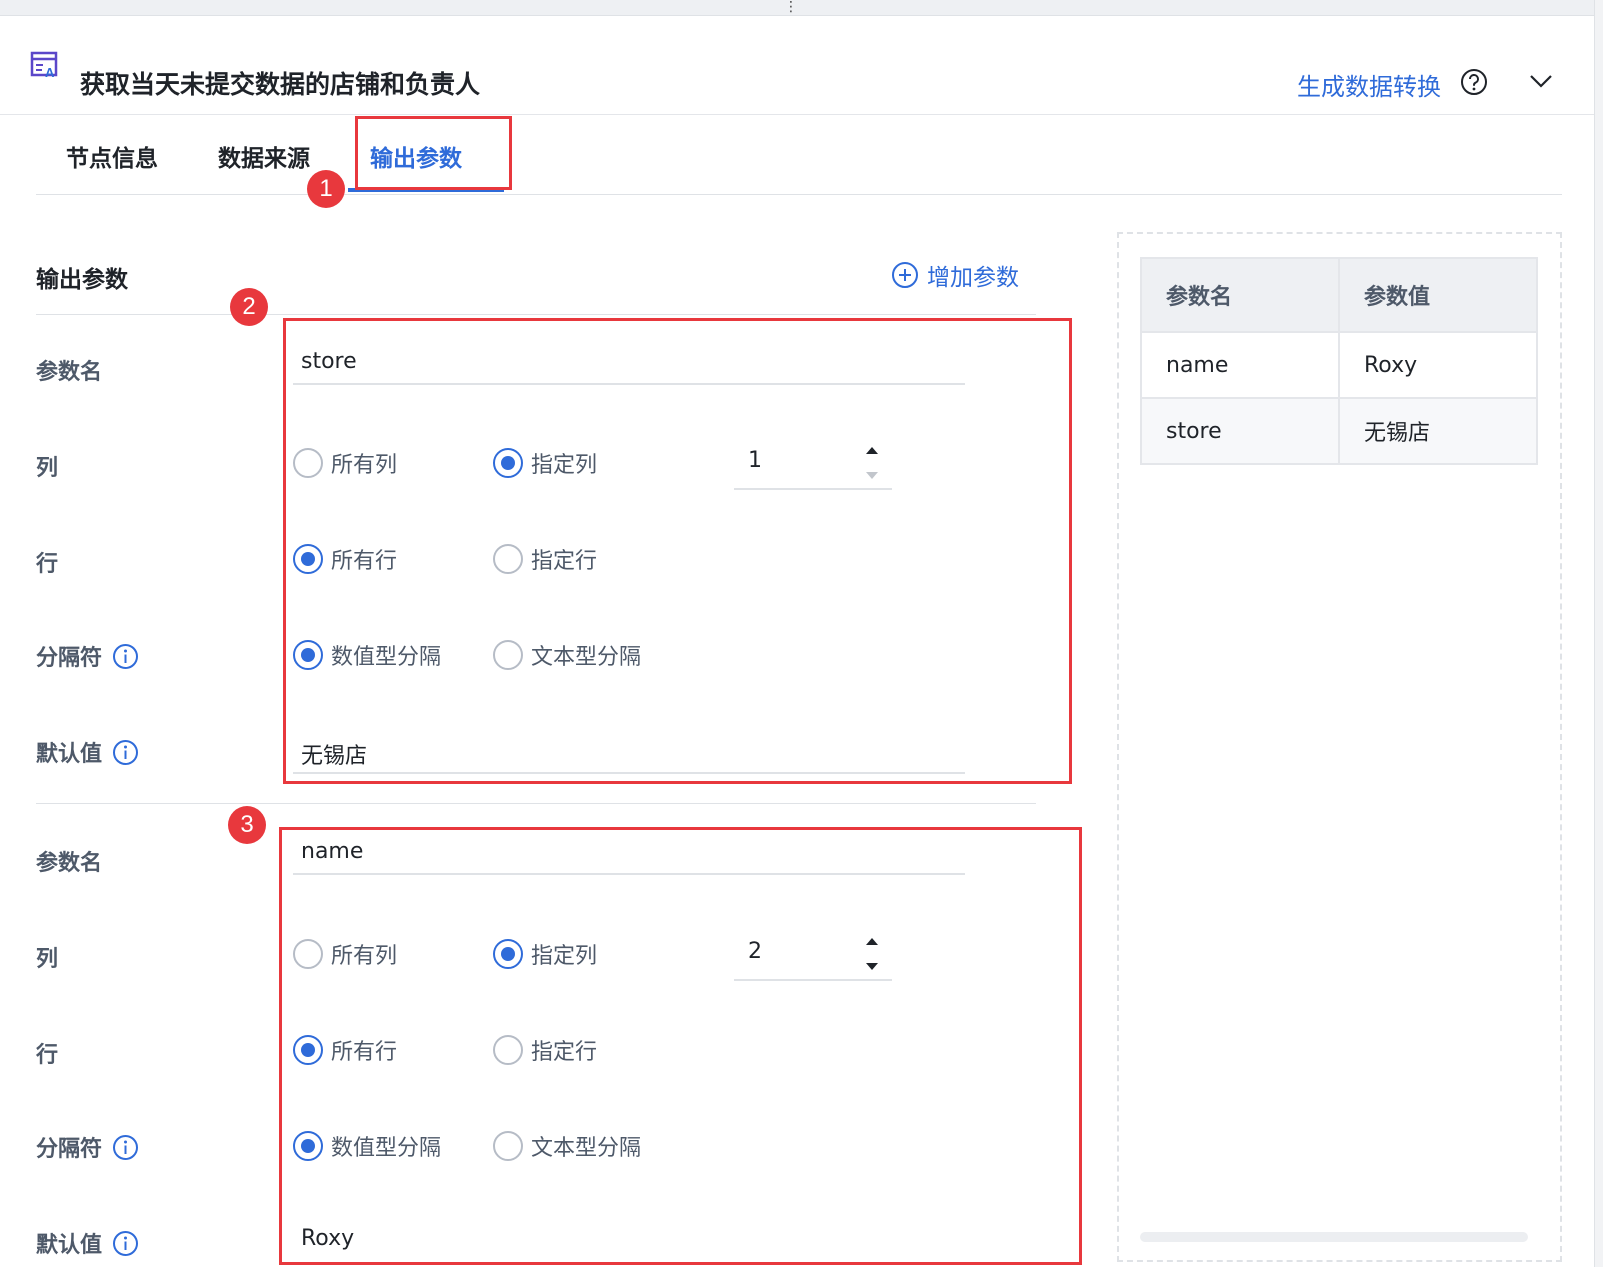  Describe the element at coordinates (755, 460) in the screenshot. I see `column-index-value: 1` at that location.